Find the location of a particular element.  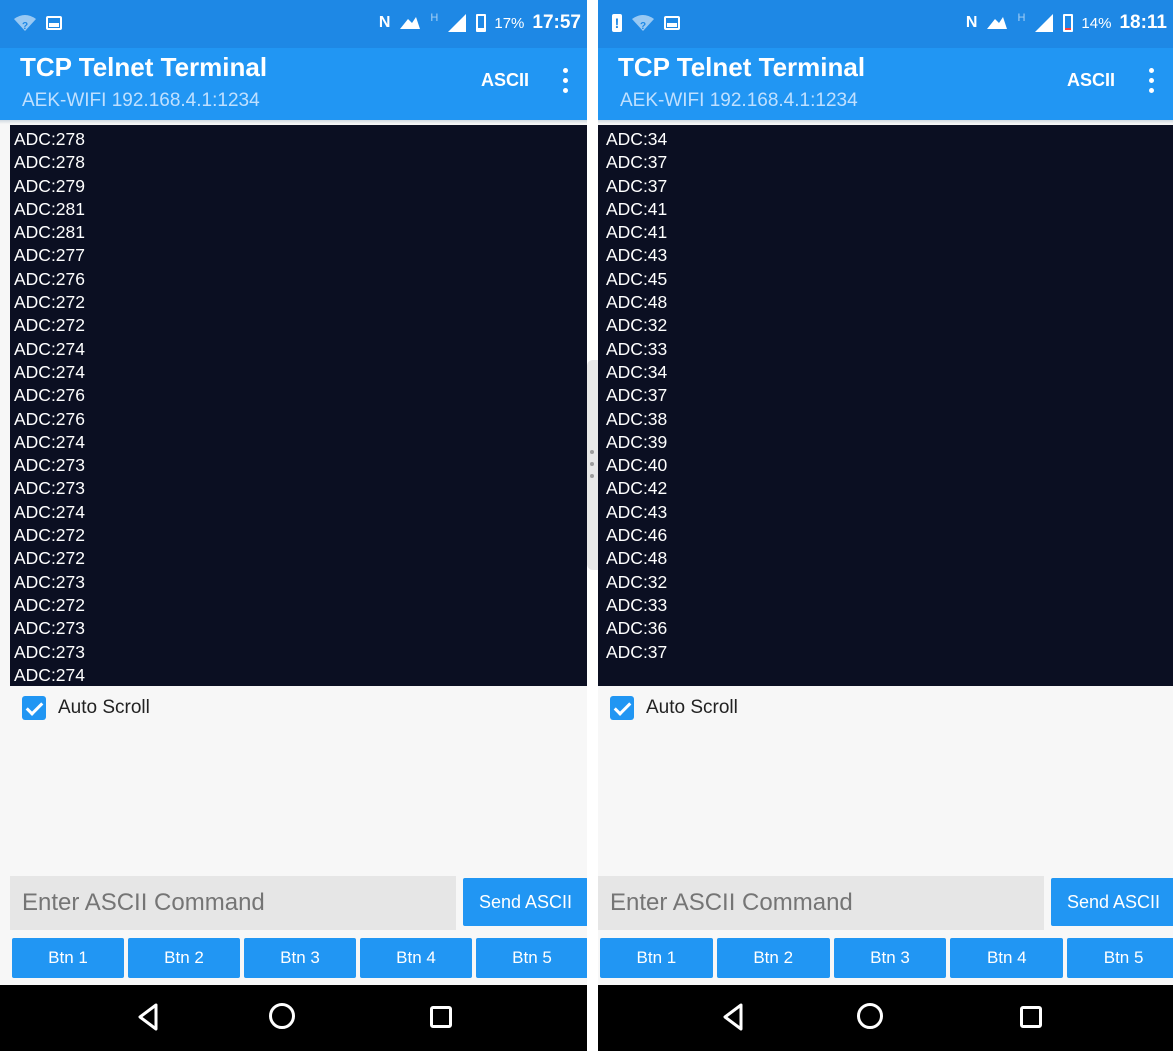

split-divider is located at coordinates (592, 525).